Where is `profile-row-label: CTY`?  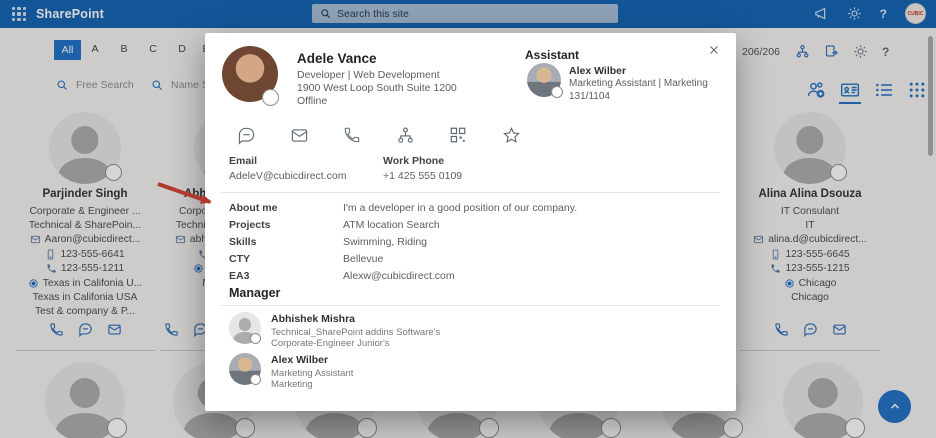
profile-row-label: CTY is located at coordinates (239, 259).